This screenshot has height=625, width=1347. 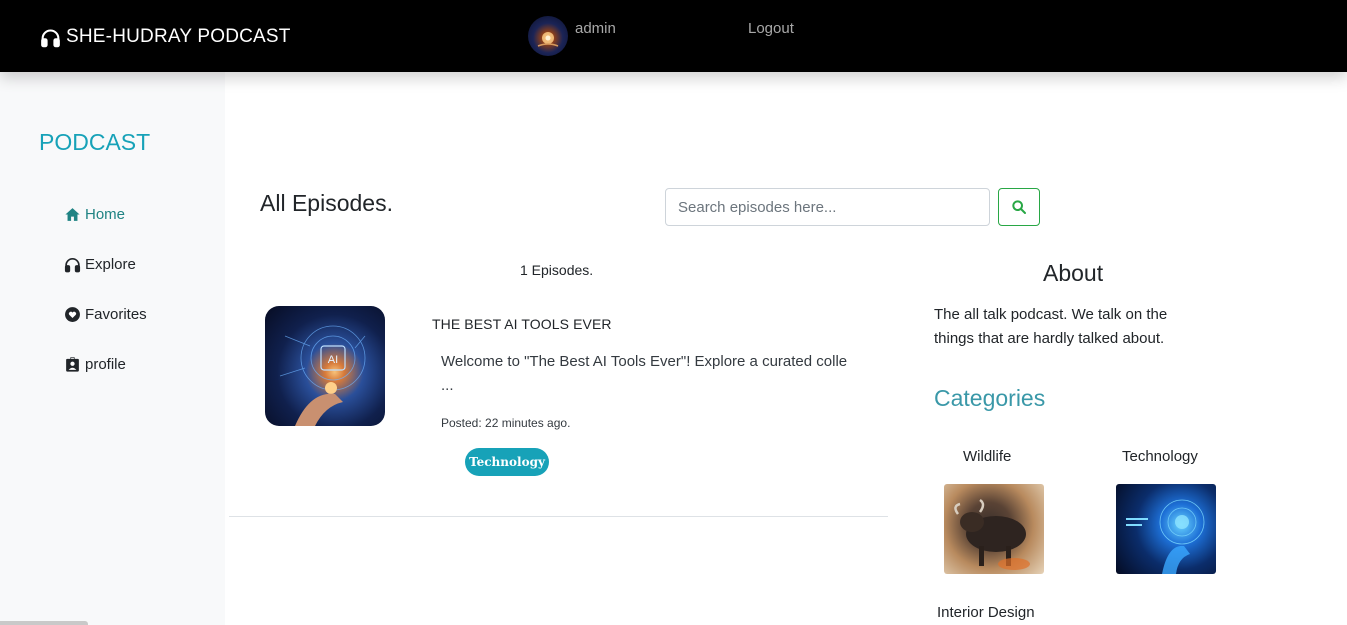 I want to click on sidebar-item-home: Home, so click(x=94, y=214).